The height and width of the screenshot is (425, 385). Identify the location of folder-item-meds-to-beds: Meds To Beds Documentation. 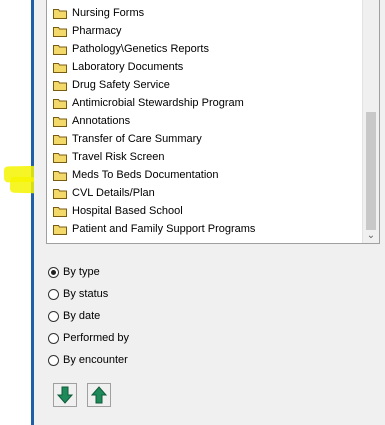
(136, 175).